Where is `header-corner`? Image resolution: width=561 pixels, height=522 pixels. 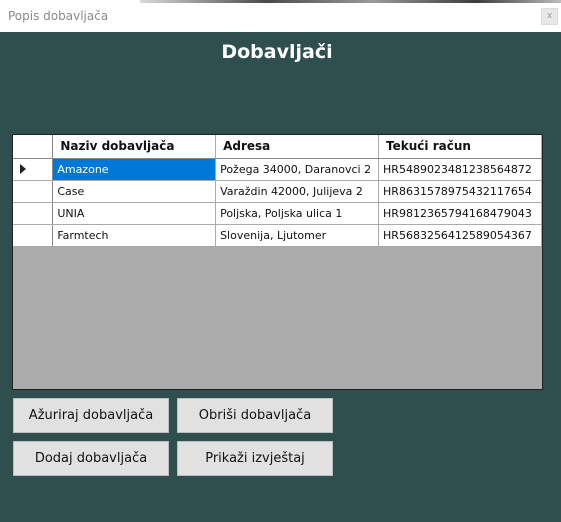 header-corner is located at coordinates (33, 147).